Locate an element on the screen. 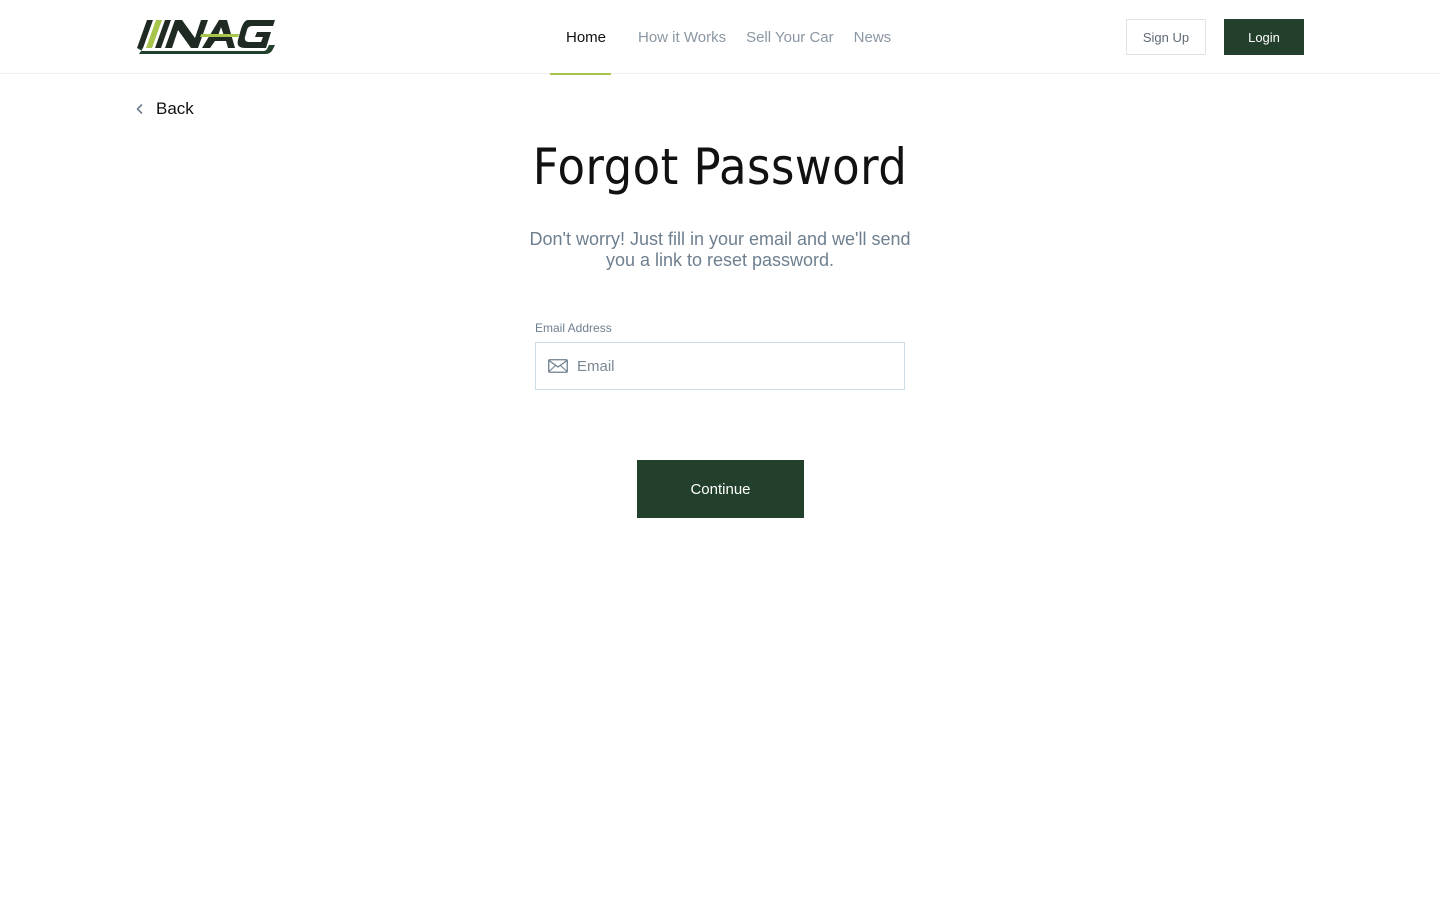  nag-logo-icon is located at coordinates (206, 37).